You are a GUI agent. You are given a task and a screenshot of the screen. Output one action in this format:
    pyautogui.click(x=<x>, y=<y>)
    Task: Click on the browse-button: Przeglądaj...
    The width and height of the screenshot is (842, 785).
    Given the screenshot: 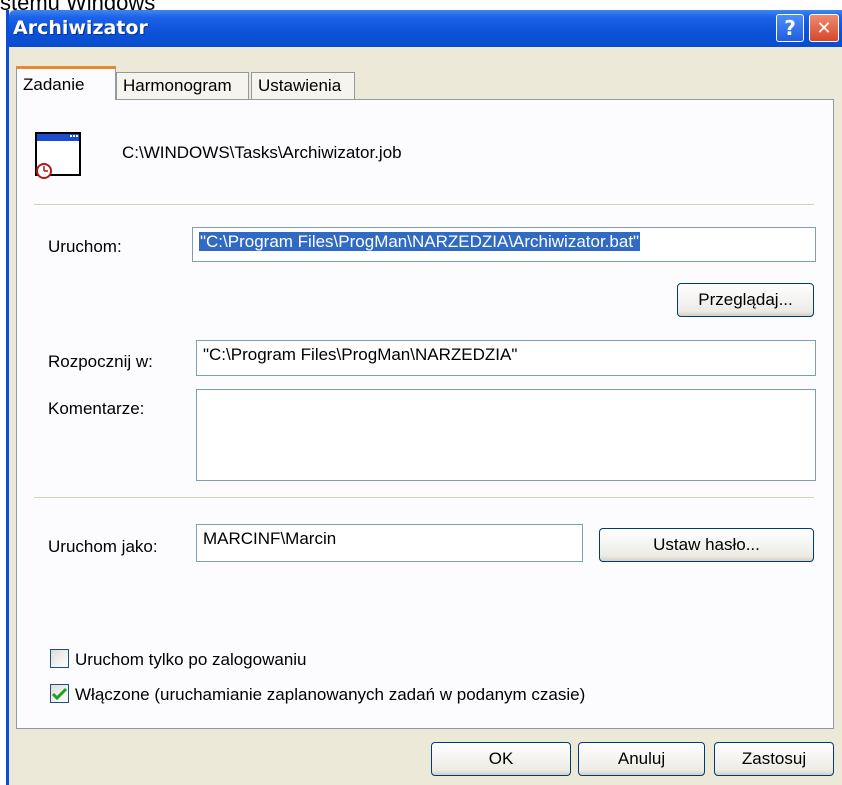 What is the action you would take?
    pyautogui.click(x=745, y=300)
    